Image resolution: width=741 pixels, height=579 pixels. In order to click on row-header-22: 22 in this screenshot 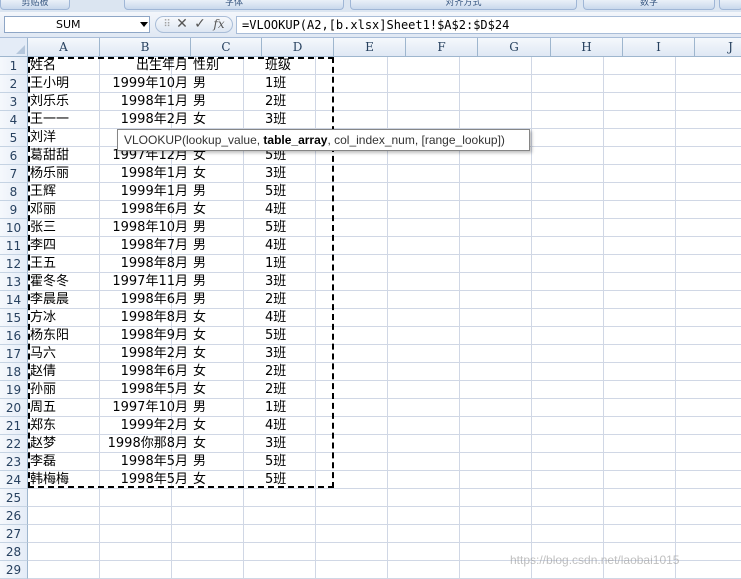, I will do `click(14, 444)`.